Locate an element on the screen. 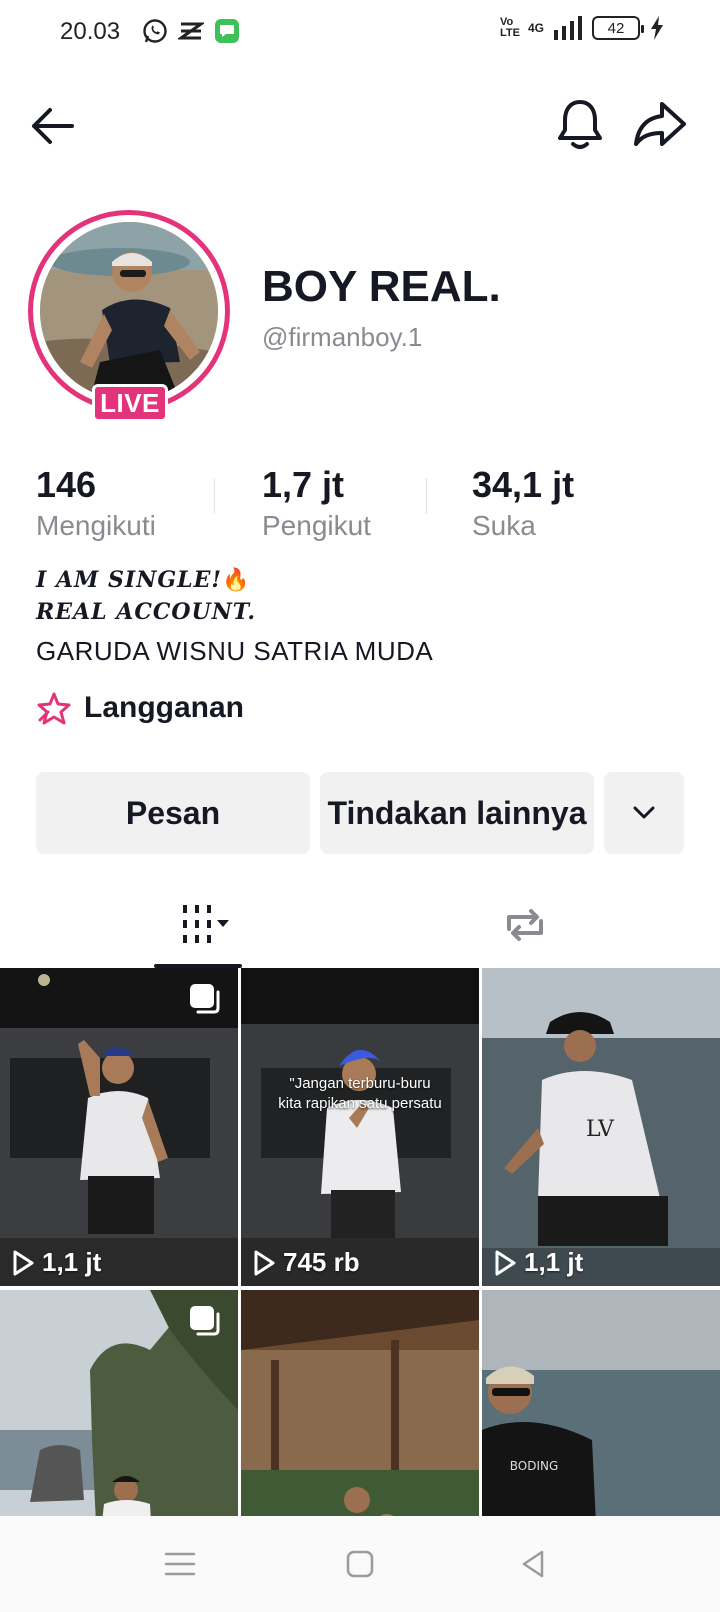  tab-reposts is located at coordinates (525, 925).